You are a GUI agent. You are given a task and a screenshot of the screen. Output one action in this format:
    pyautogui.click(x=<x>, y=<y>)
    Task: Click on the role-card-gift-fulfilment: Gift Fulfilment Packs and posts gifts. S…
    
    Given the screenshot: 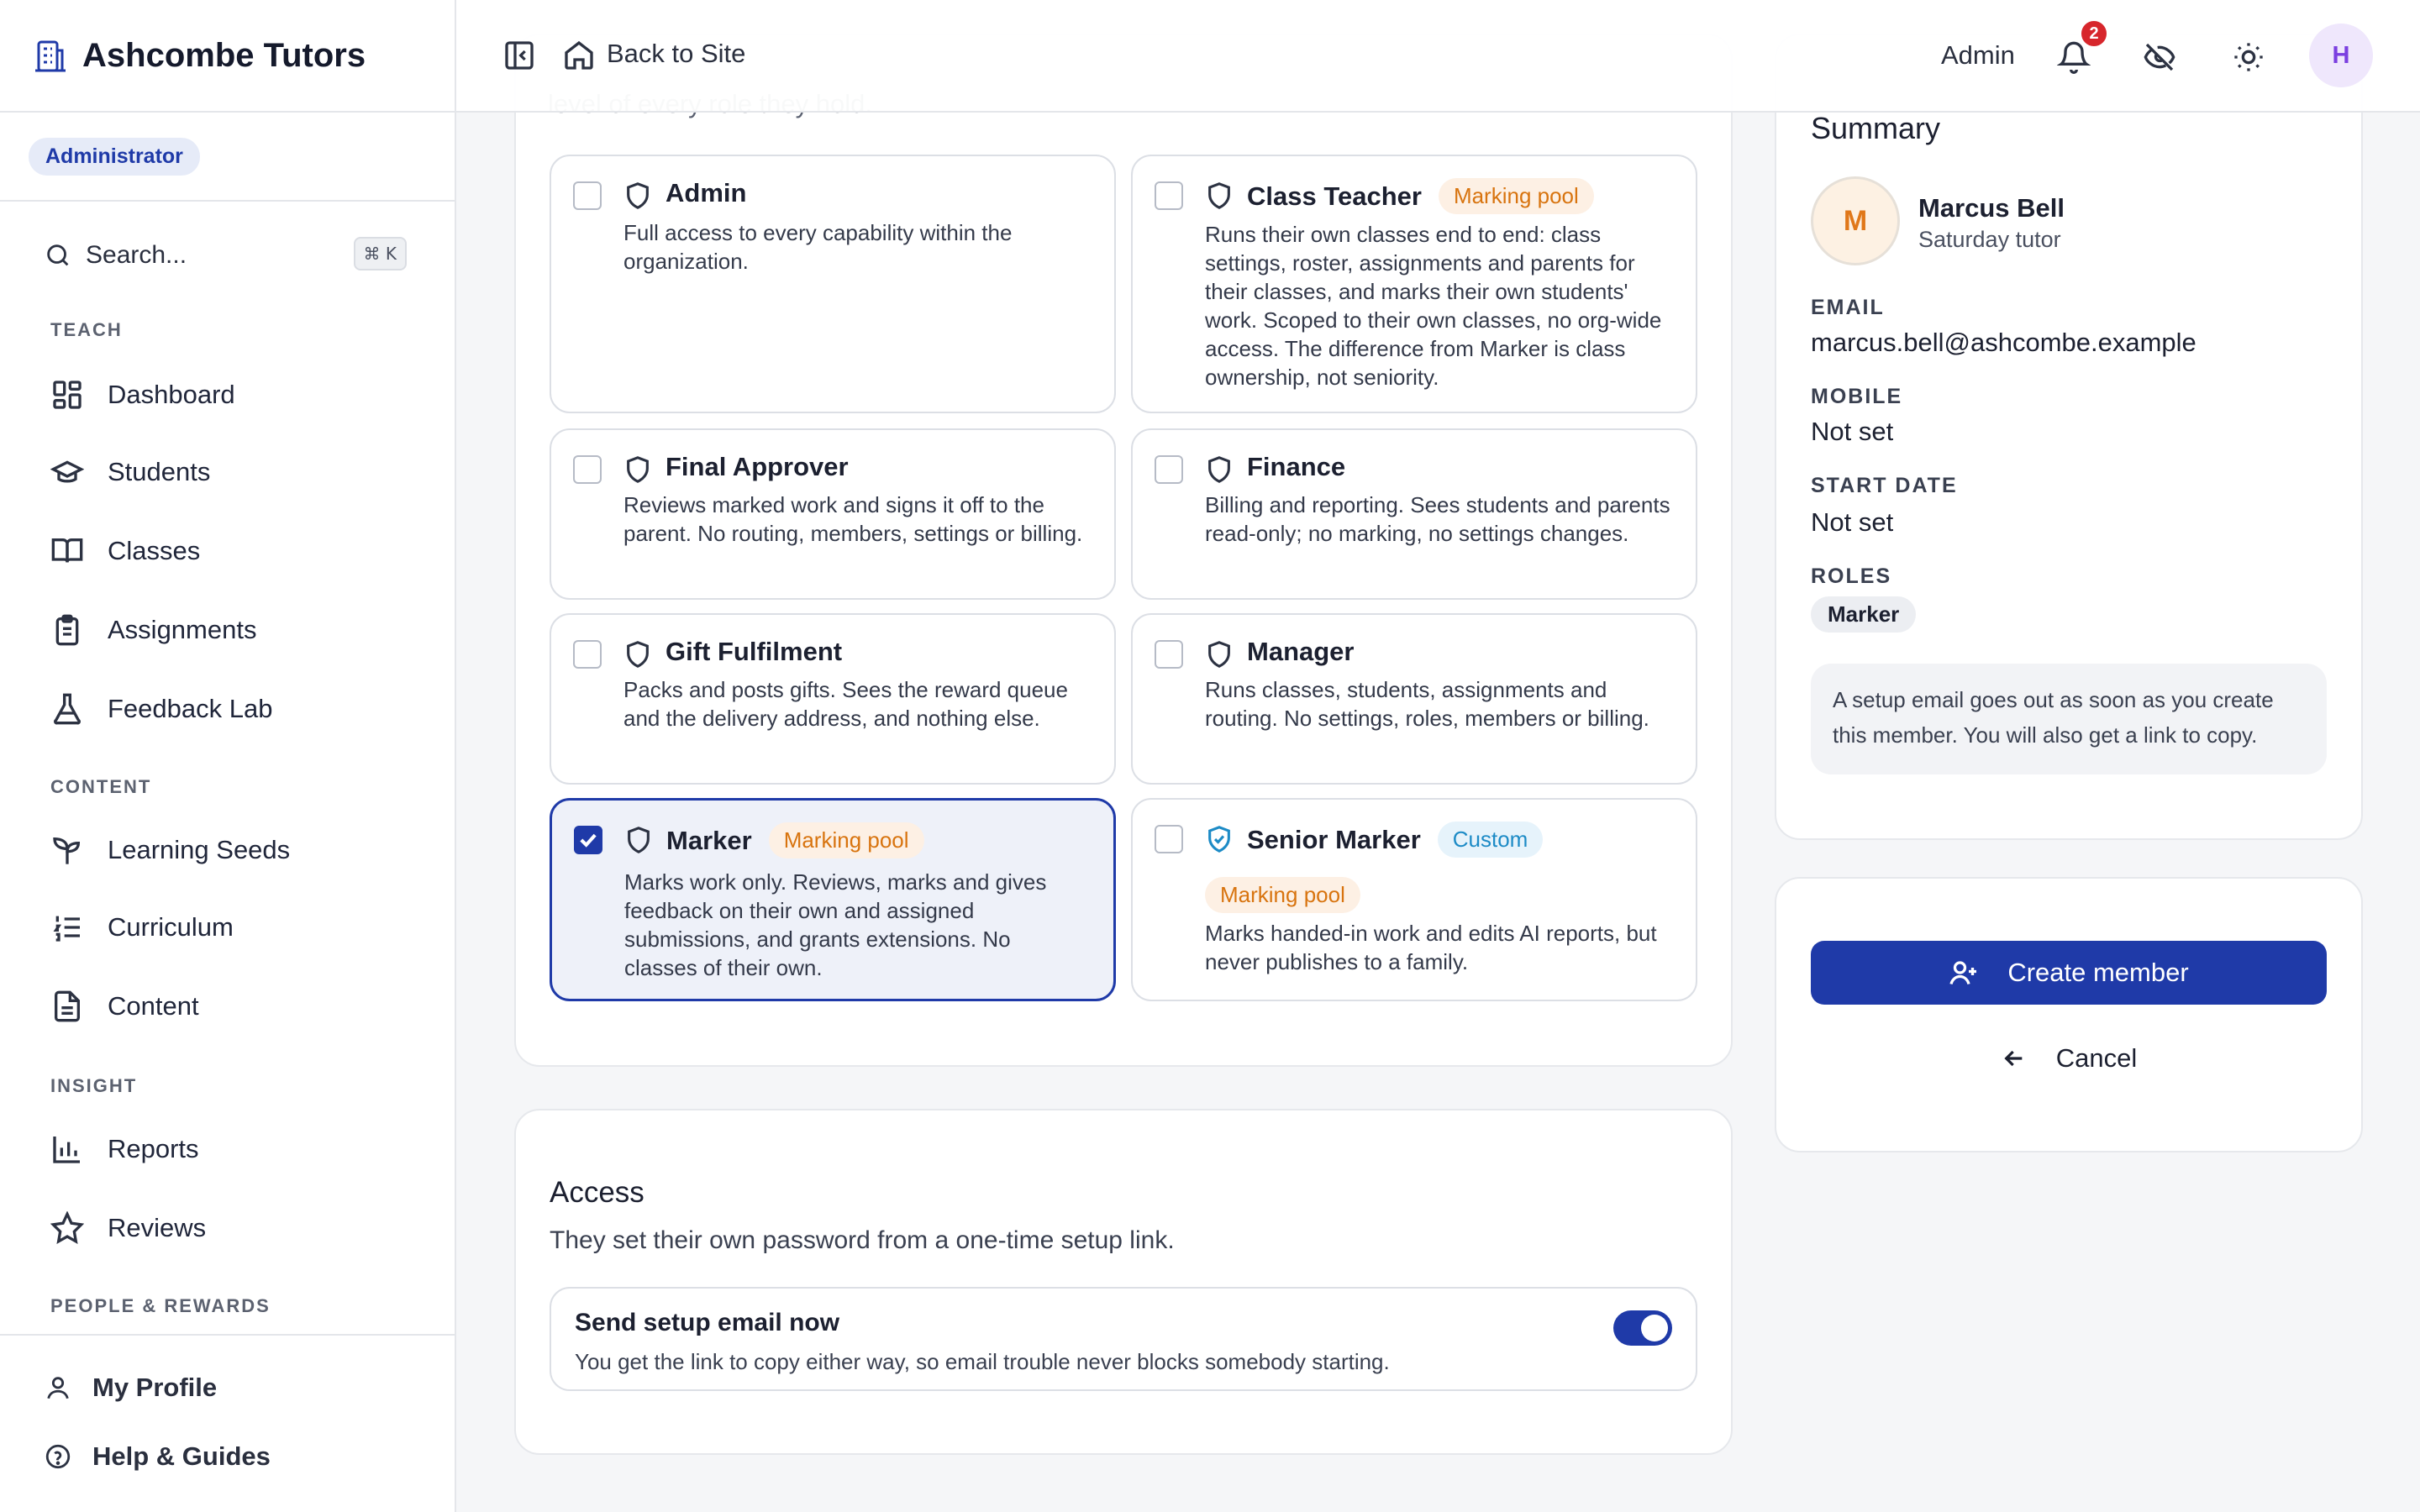 What is the action you would take?
    pyautogui.click(x=833, y=699)
    